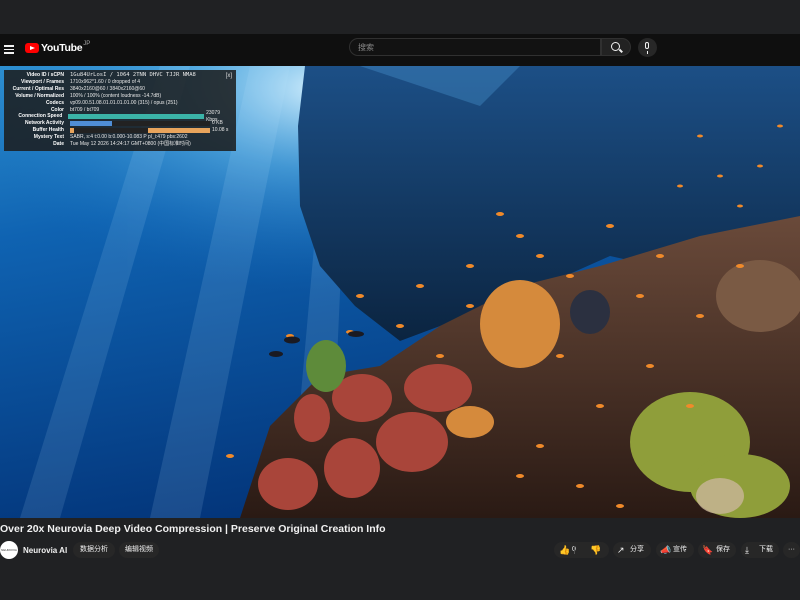 This screenshot has width=800, height=600. What do you see at coordinates (637, 549) in the screenshot?
I see `share-label: 分享` at bounding box center [637, 549].